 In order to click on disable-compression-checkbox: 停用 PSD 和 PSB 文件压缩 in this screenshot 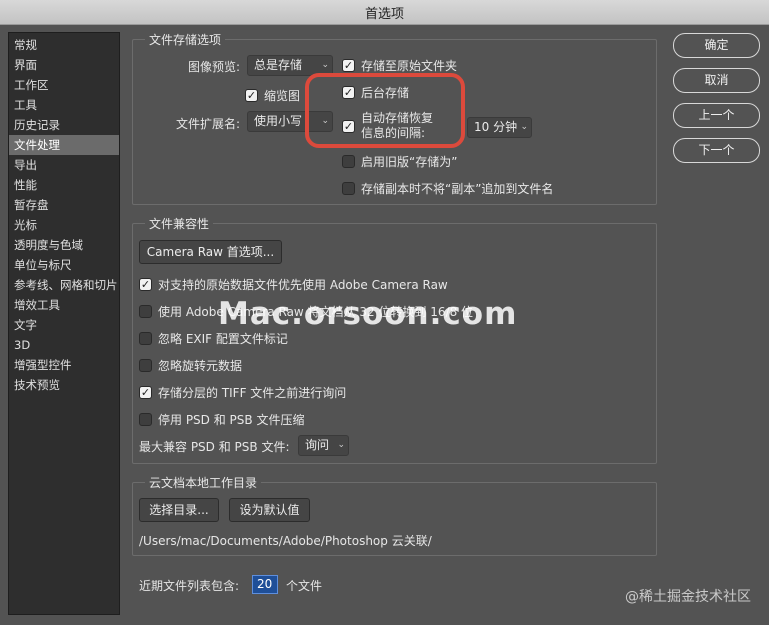, I will do `click(221, 419)`.